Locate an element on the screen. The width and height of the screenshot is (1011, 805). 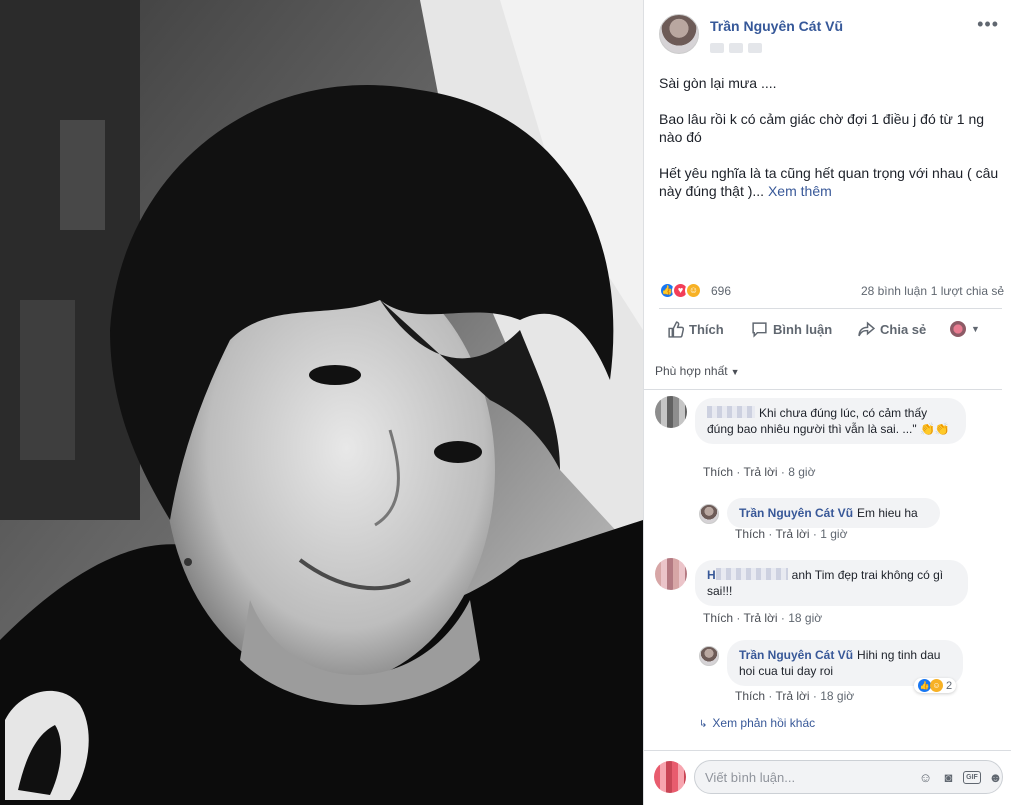
reply-arrow-icon: ↳ is located at coordinates (703, 724).